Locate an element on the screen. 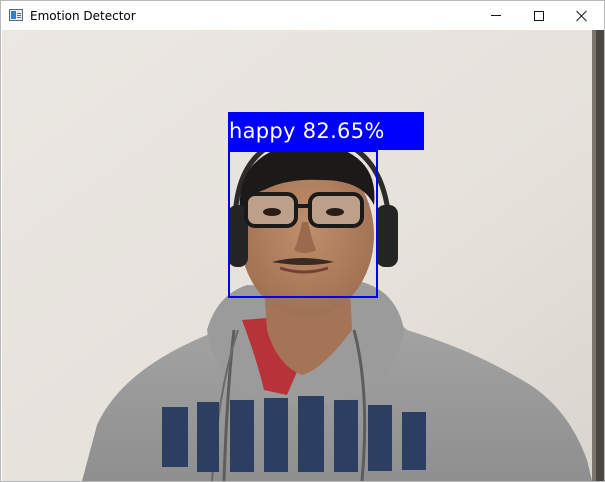  face-bounding-box is located at coordinates (303, 224).